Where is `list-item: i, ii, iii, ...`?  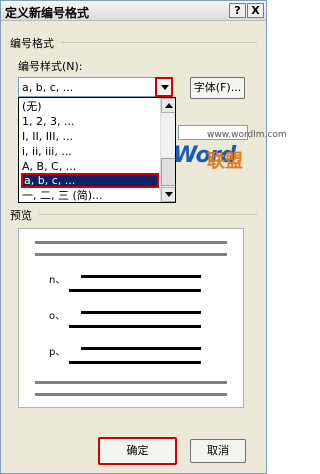 list-item: i, ii, iii, ... is located at coordinates (90, 151).